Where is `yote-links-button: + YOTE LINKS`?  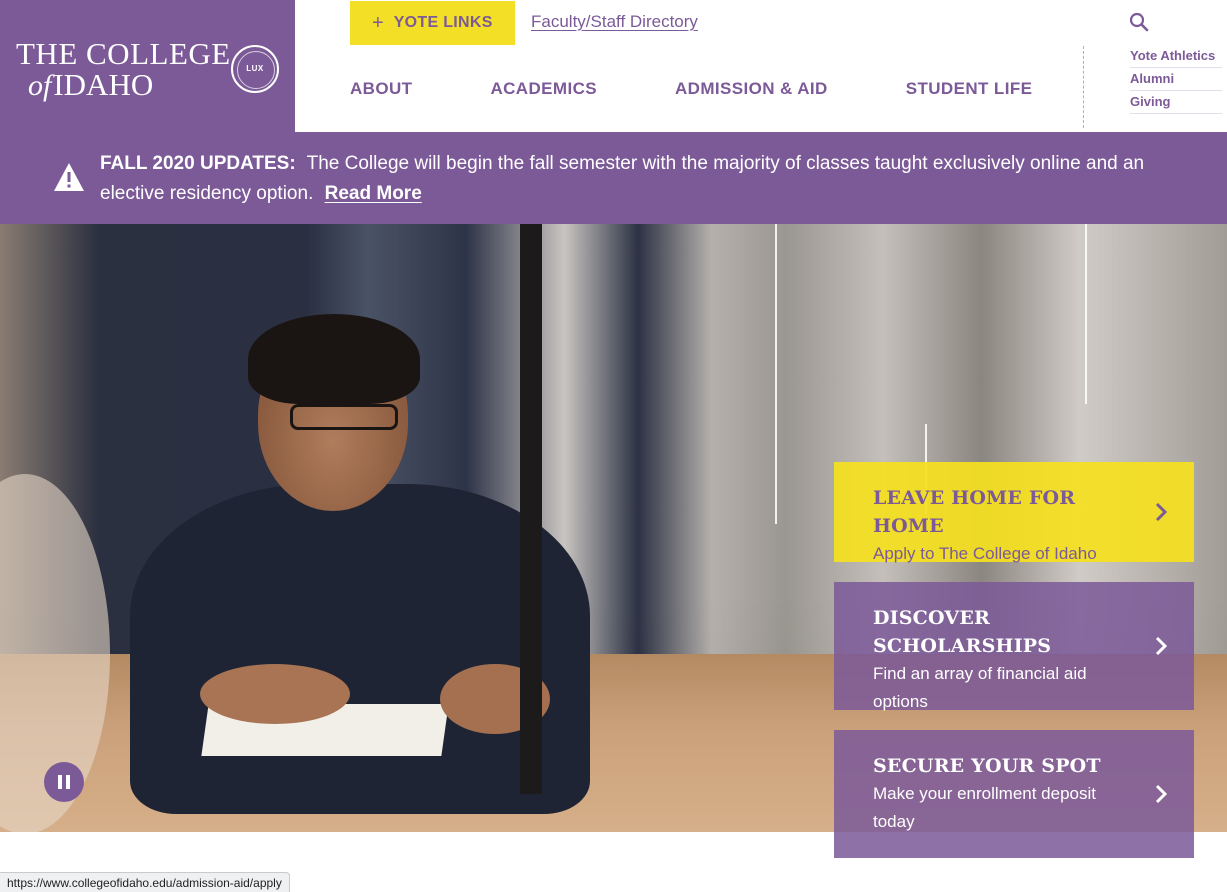
yote-links-button: + YOTE LINKS is located at coordinates (432, 23).